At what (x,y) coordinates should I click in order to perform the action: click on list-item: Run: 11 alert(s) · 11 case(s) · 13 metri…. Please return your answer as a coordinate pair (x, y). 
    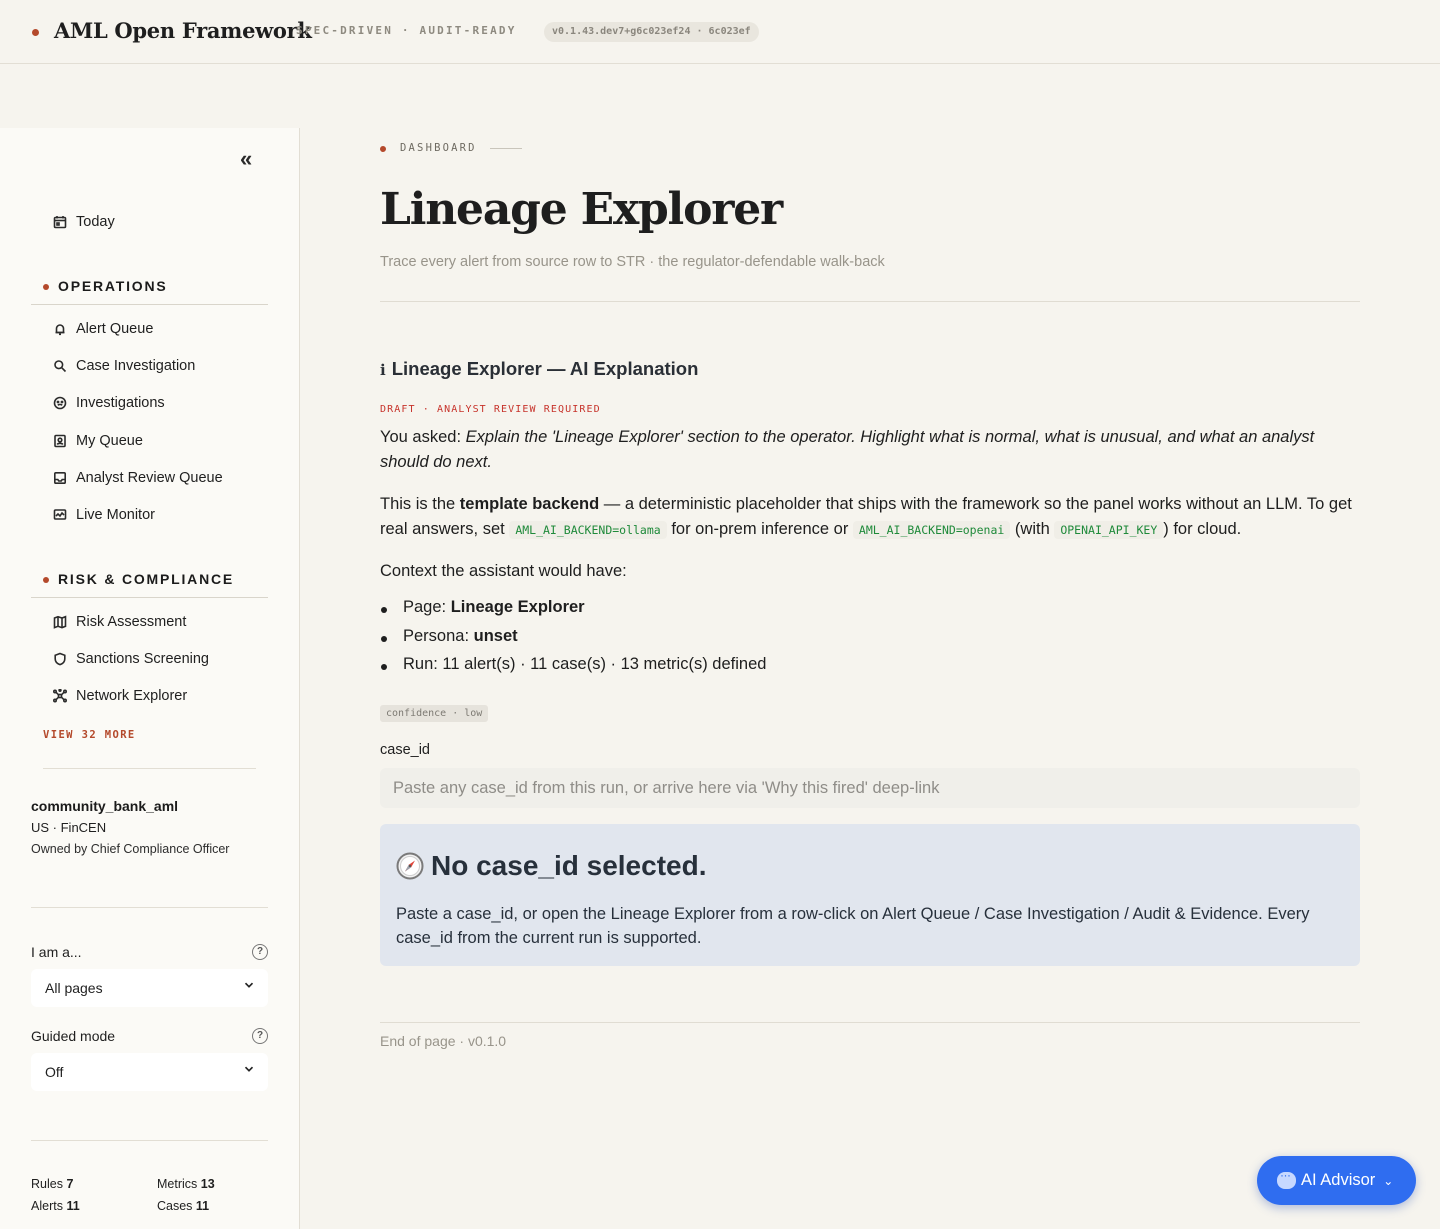
    Looking at the image, I should click on (573, 669).